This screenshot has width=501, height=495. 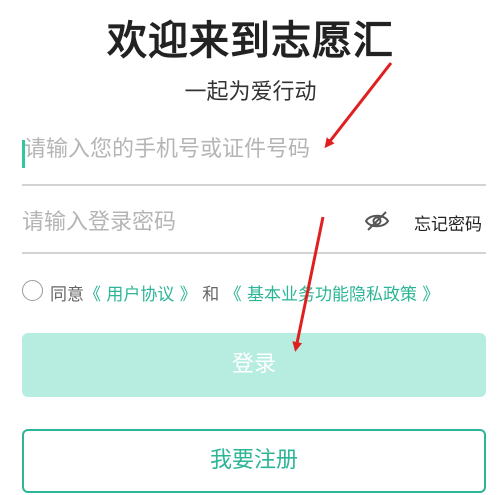 I want to click on agreement-text: 同意《 用户协议 》 和 《 基本业务功能隐私政策 》, so click(x=244, y=292).